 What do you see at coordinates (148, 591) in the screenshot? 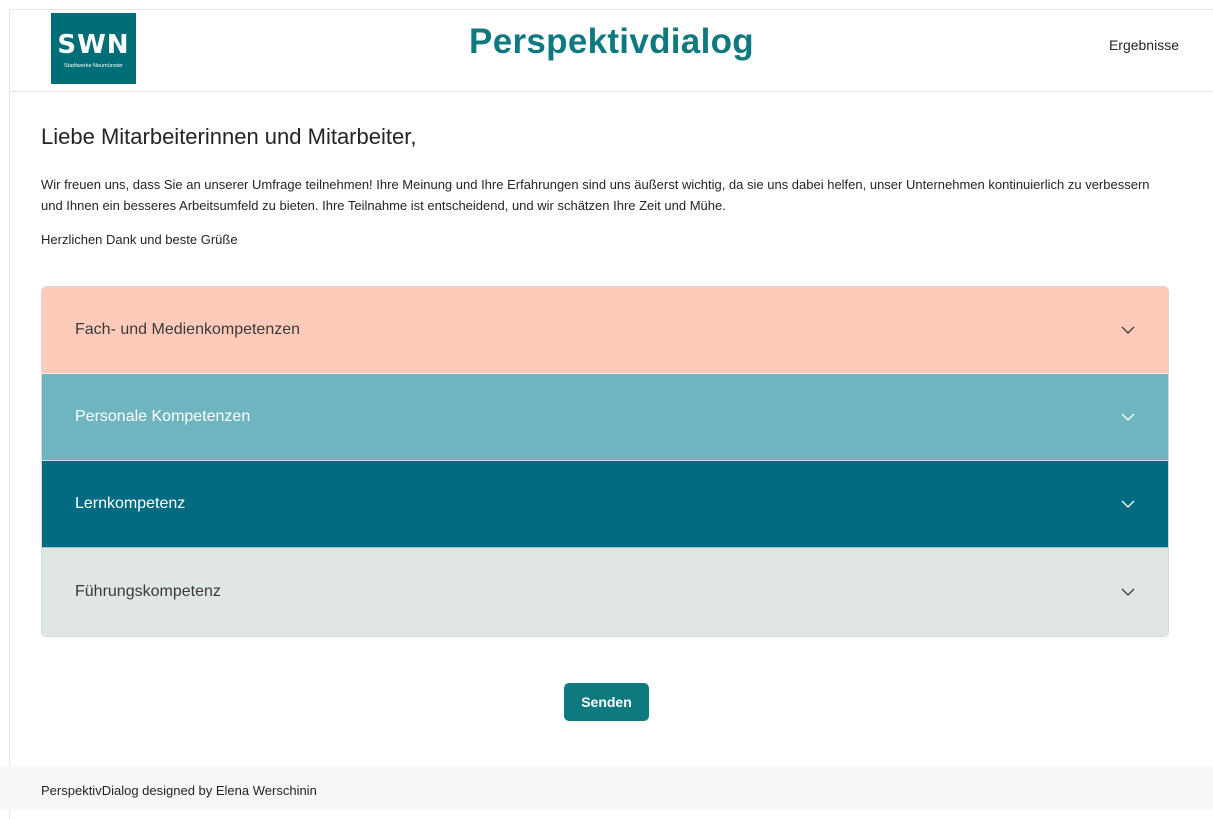
I see `accordion-label: Führungskompetenz` at bounding box center [148, 591].